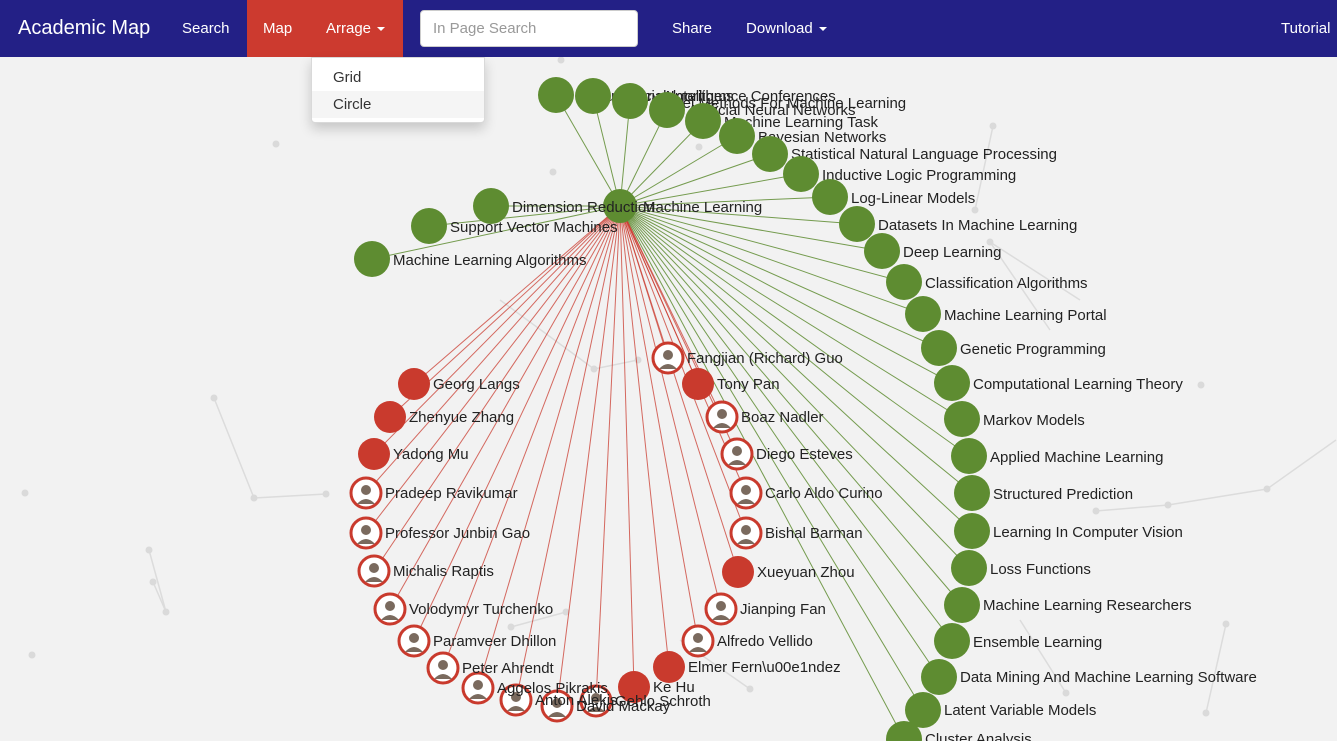 Image resolution: width=1337 pixels, height=741 pixels. Describe the element at coordinates (508, 668) in the screenshot. I see `person-label: Peter Ahrendt` at that location.